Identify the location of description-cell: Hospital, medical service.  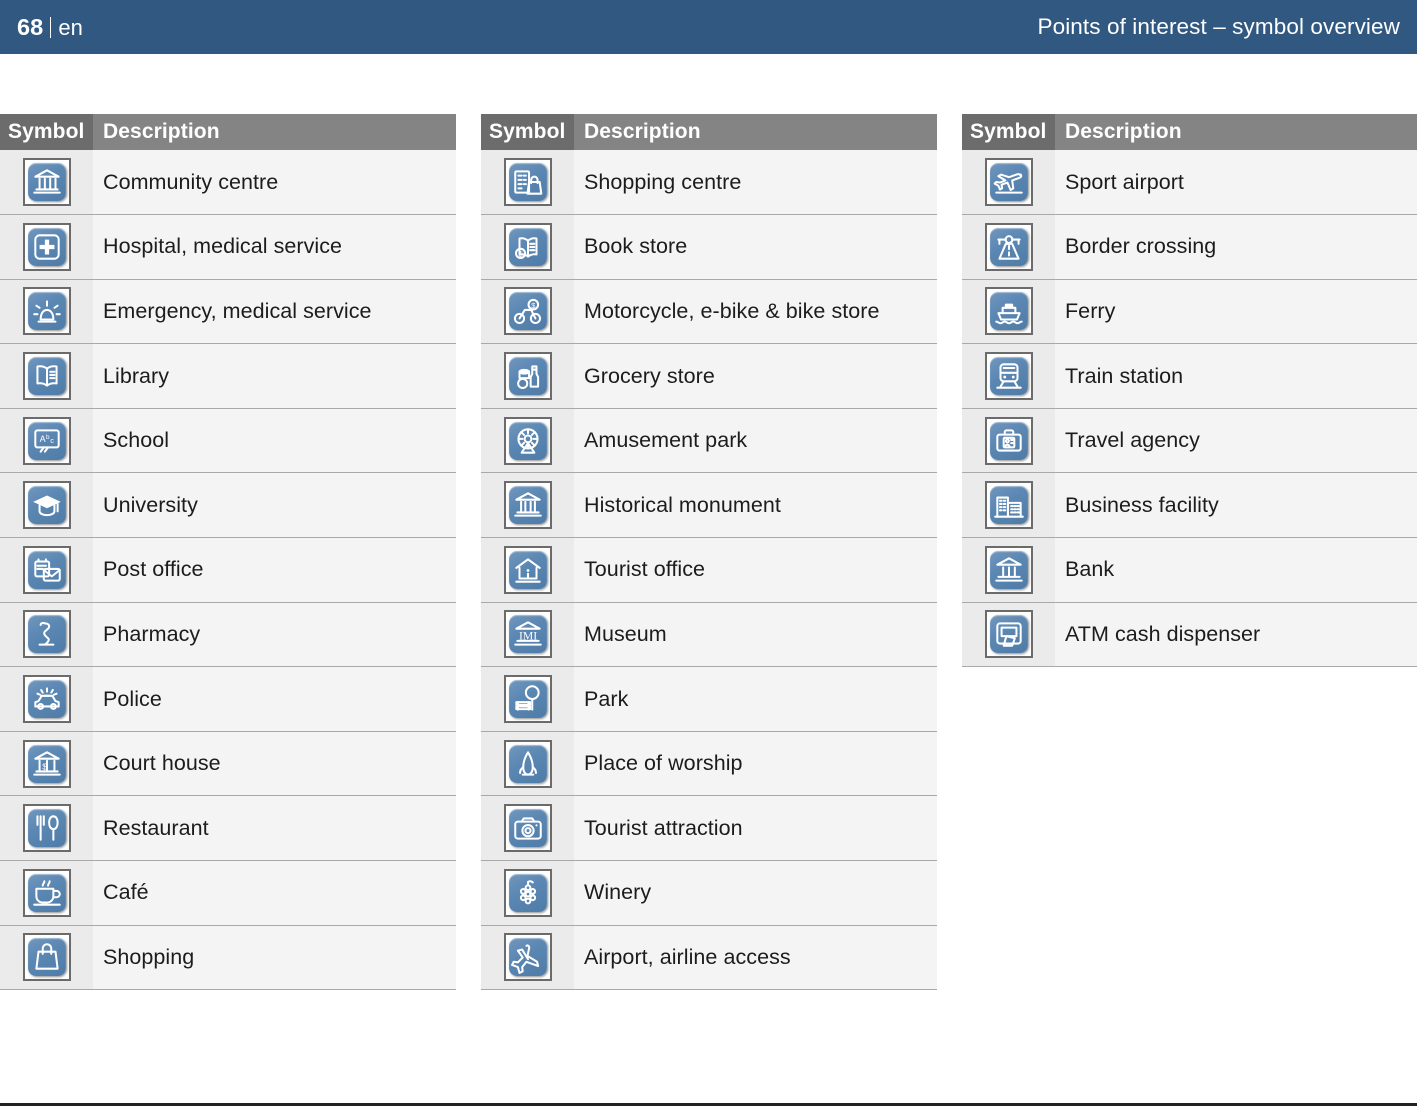
(274, 247).